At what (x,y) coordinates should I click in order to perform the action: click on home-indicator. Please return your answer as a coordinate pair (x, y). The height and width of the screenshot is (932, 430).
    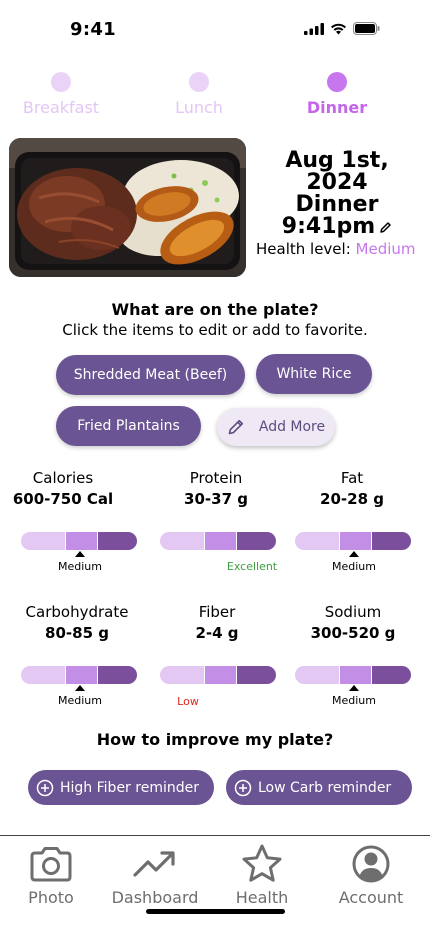
    Looking at the image, I should click on (215, 911).